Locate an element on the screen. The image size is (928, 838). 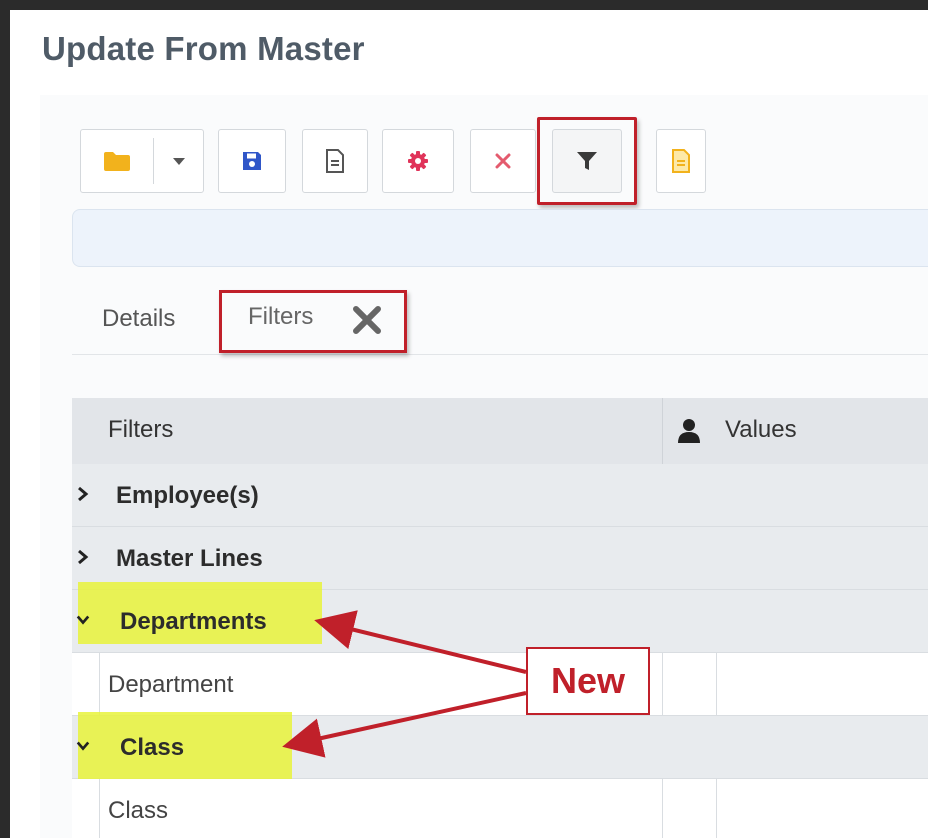
highlight-marker is located at coordinates (185, 746).